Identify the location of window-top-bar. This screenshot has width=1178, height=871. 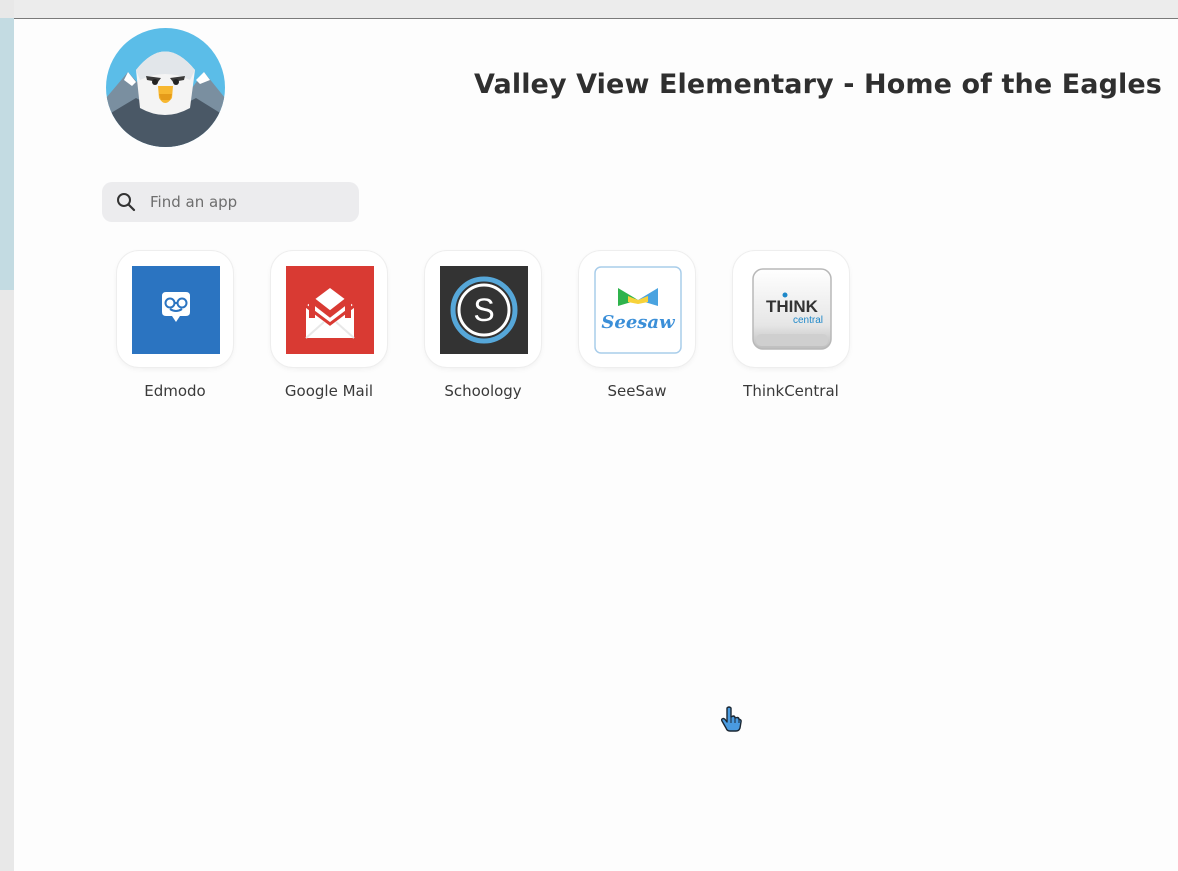
(589, 9).